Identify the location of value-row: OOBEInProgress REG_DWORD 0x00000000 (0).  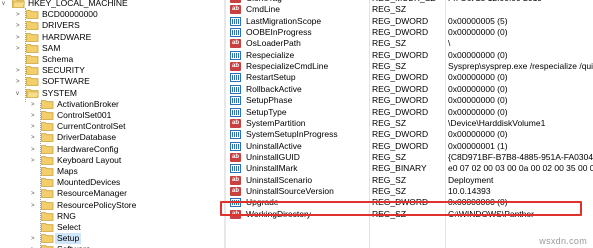
(409, 32).